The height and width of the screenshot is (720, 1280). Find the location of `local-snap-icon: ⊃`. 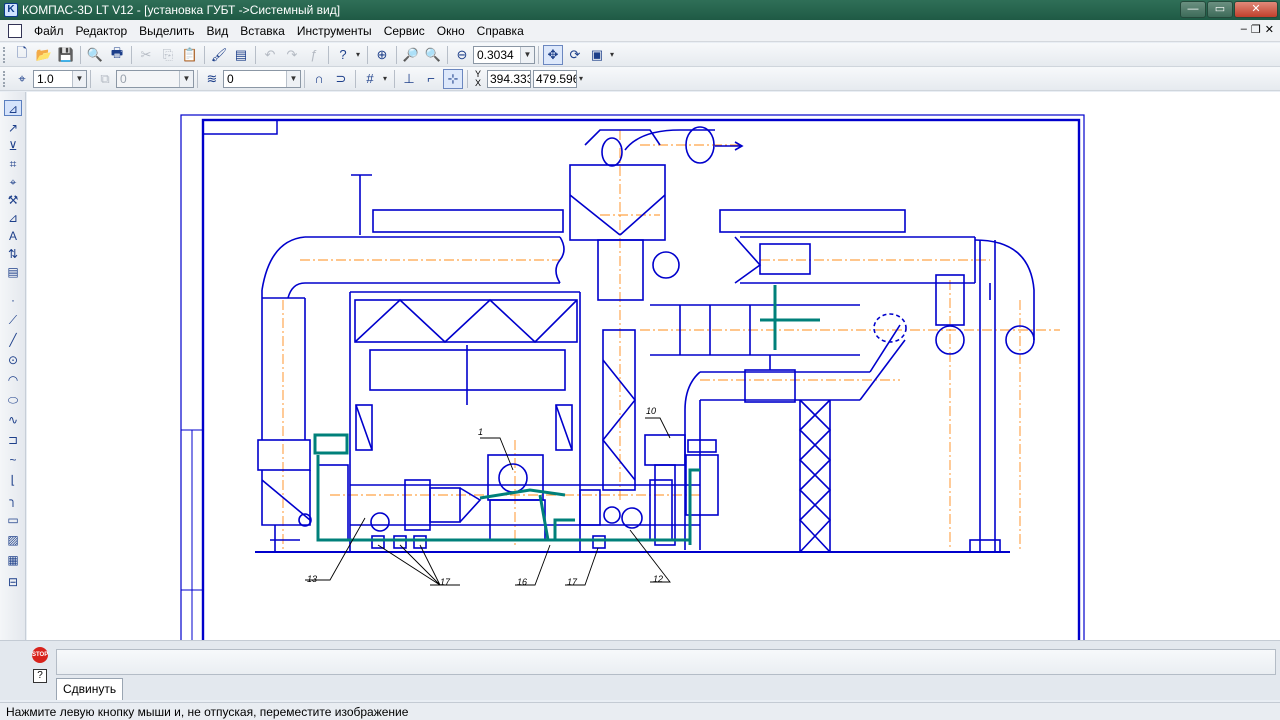

local-snap-icon: ⊃ is located at coordinates (341, 79).